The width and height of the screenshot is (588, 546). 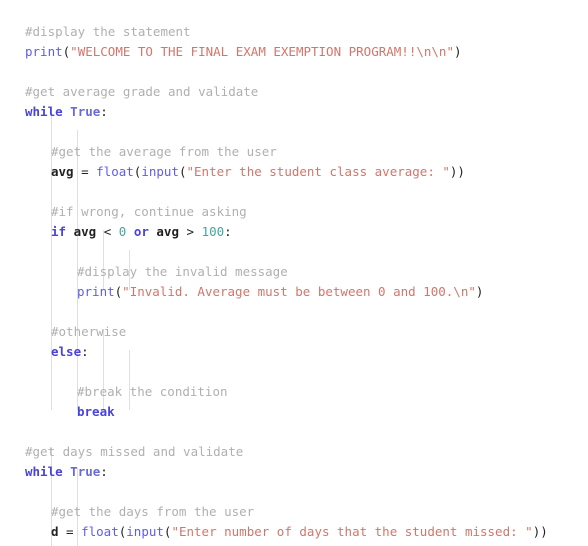 What do you see at coordinates (66, 351) in the screenshot?
I see `token-kw: else` at bounding box center [66, 351].